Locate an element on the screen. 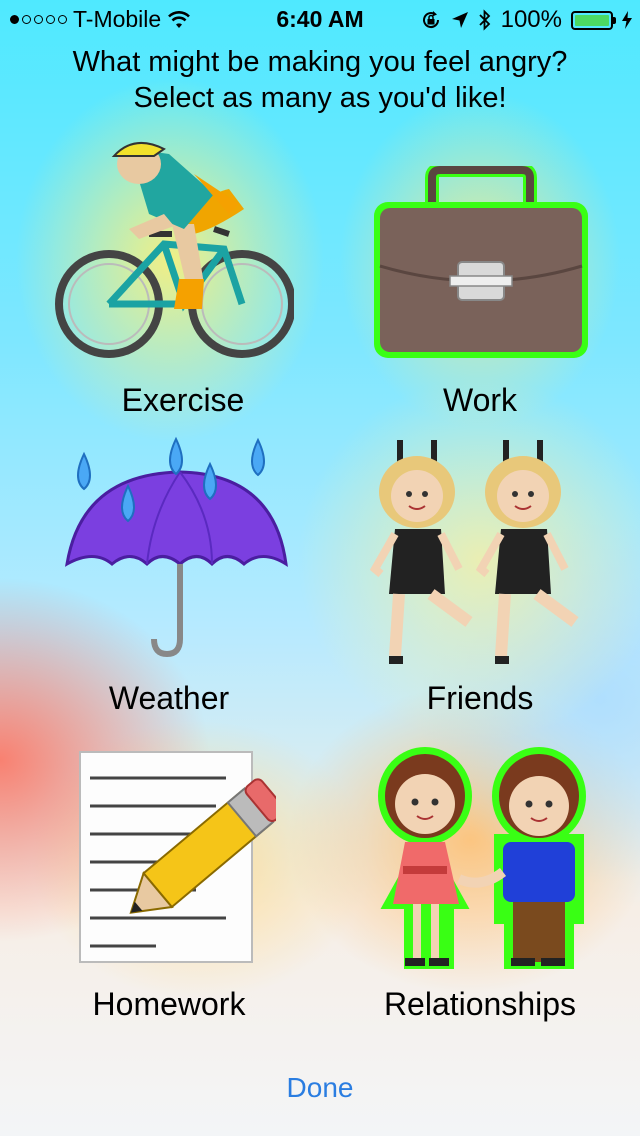 The image size is (640, 1136). option-label: Exercise is located at coordinates (183, 400).